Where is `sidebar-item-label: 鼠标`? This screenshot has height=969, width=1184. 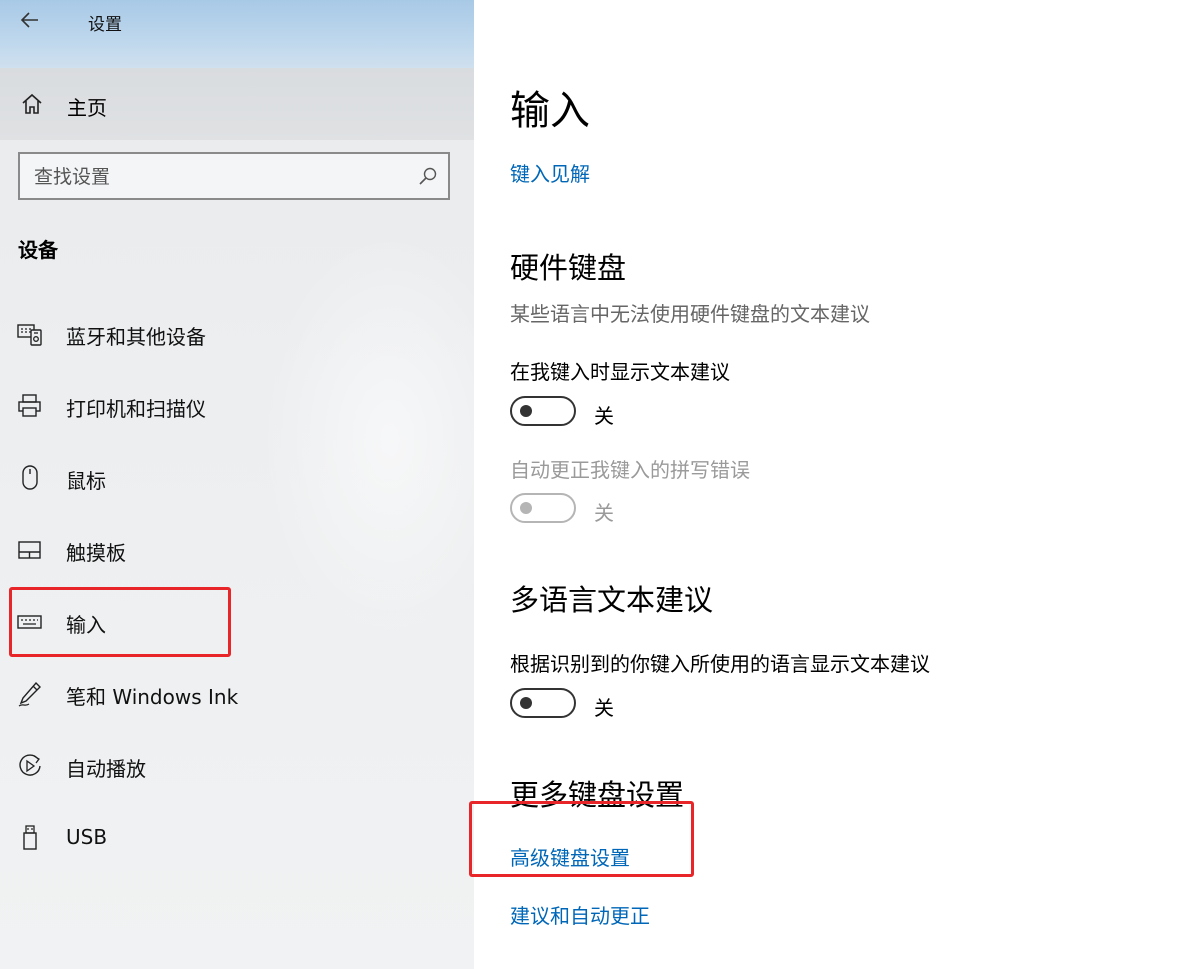
sidebar-item-label: 鼠标 is located at coordinates (86, 481).